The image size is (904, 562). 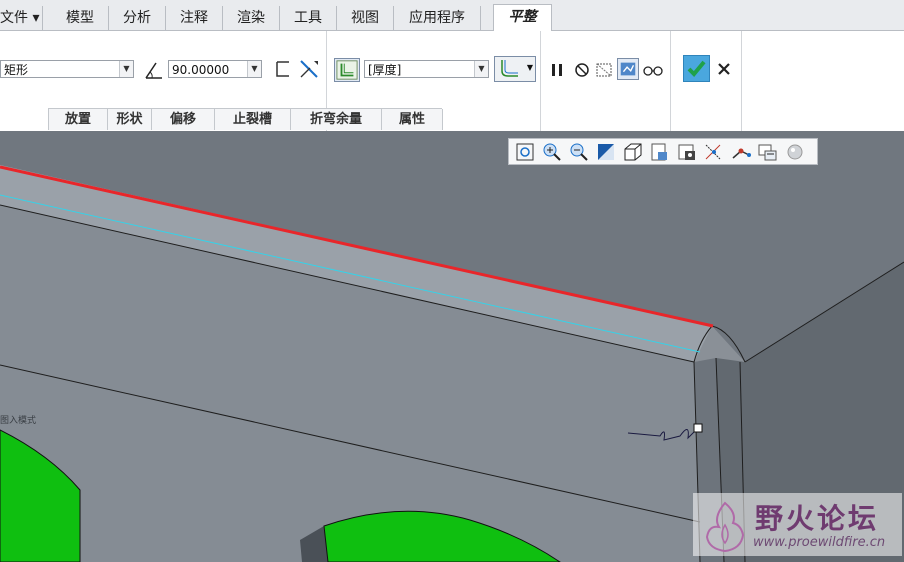 What do you see at coordinates (768, 152) in the screenshot?
I see `spin-center-icon` at bounding box center [768, 152].